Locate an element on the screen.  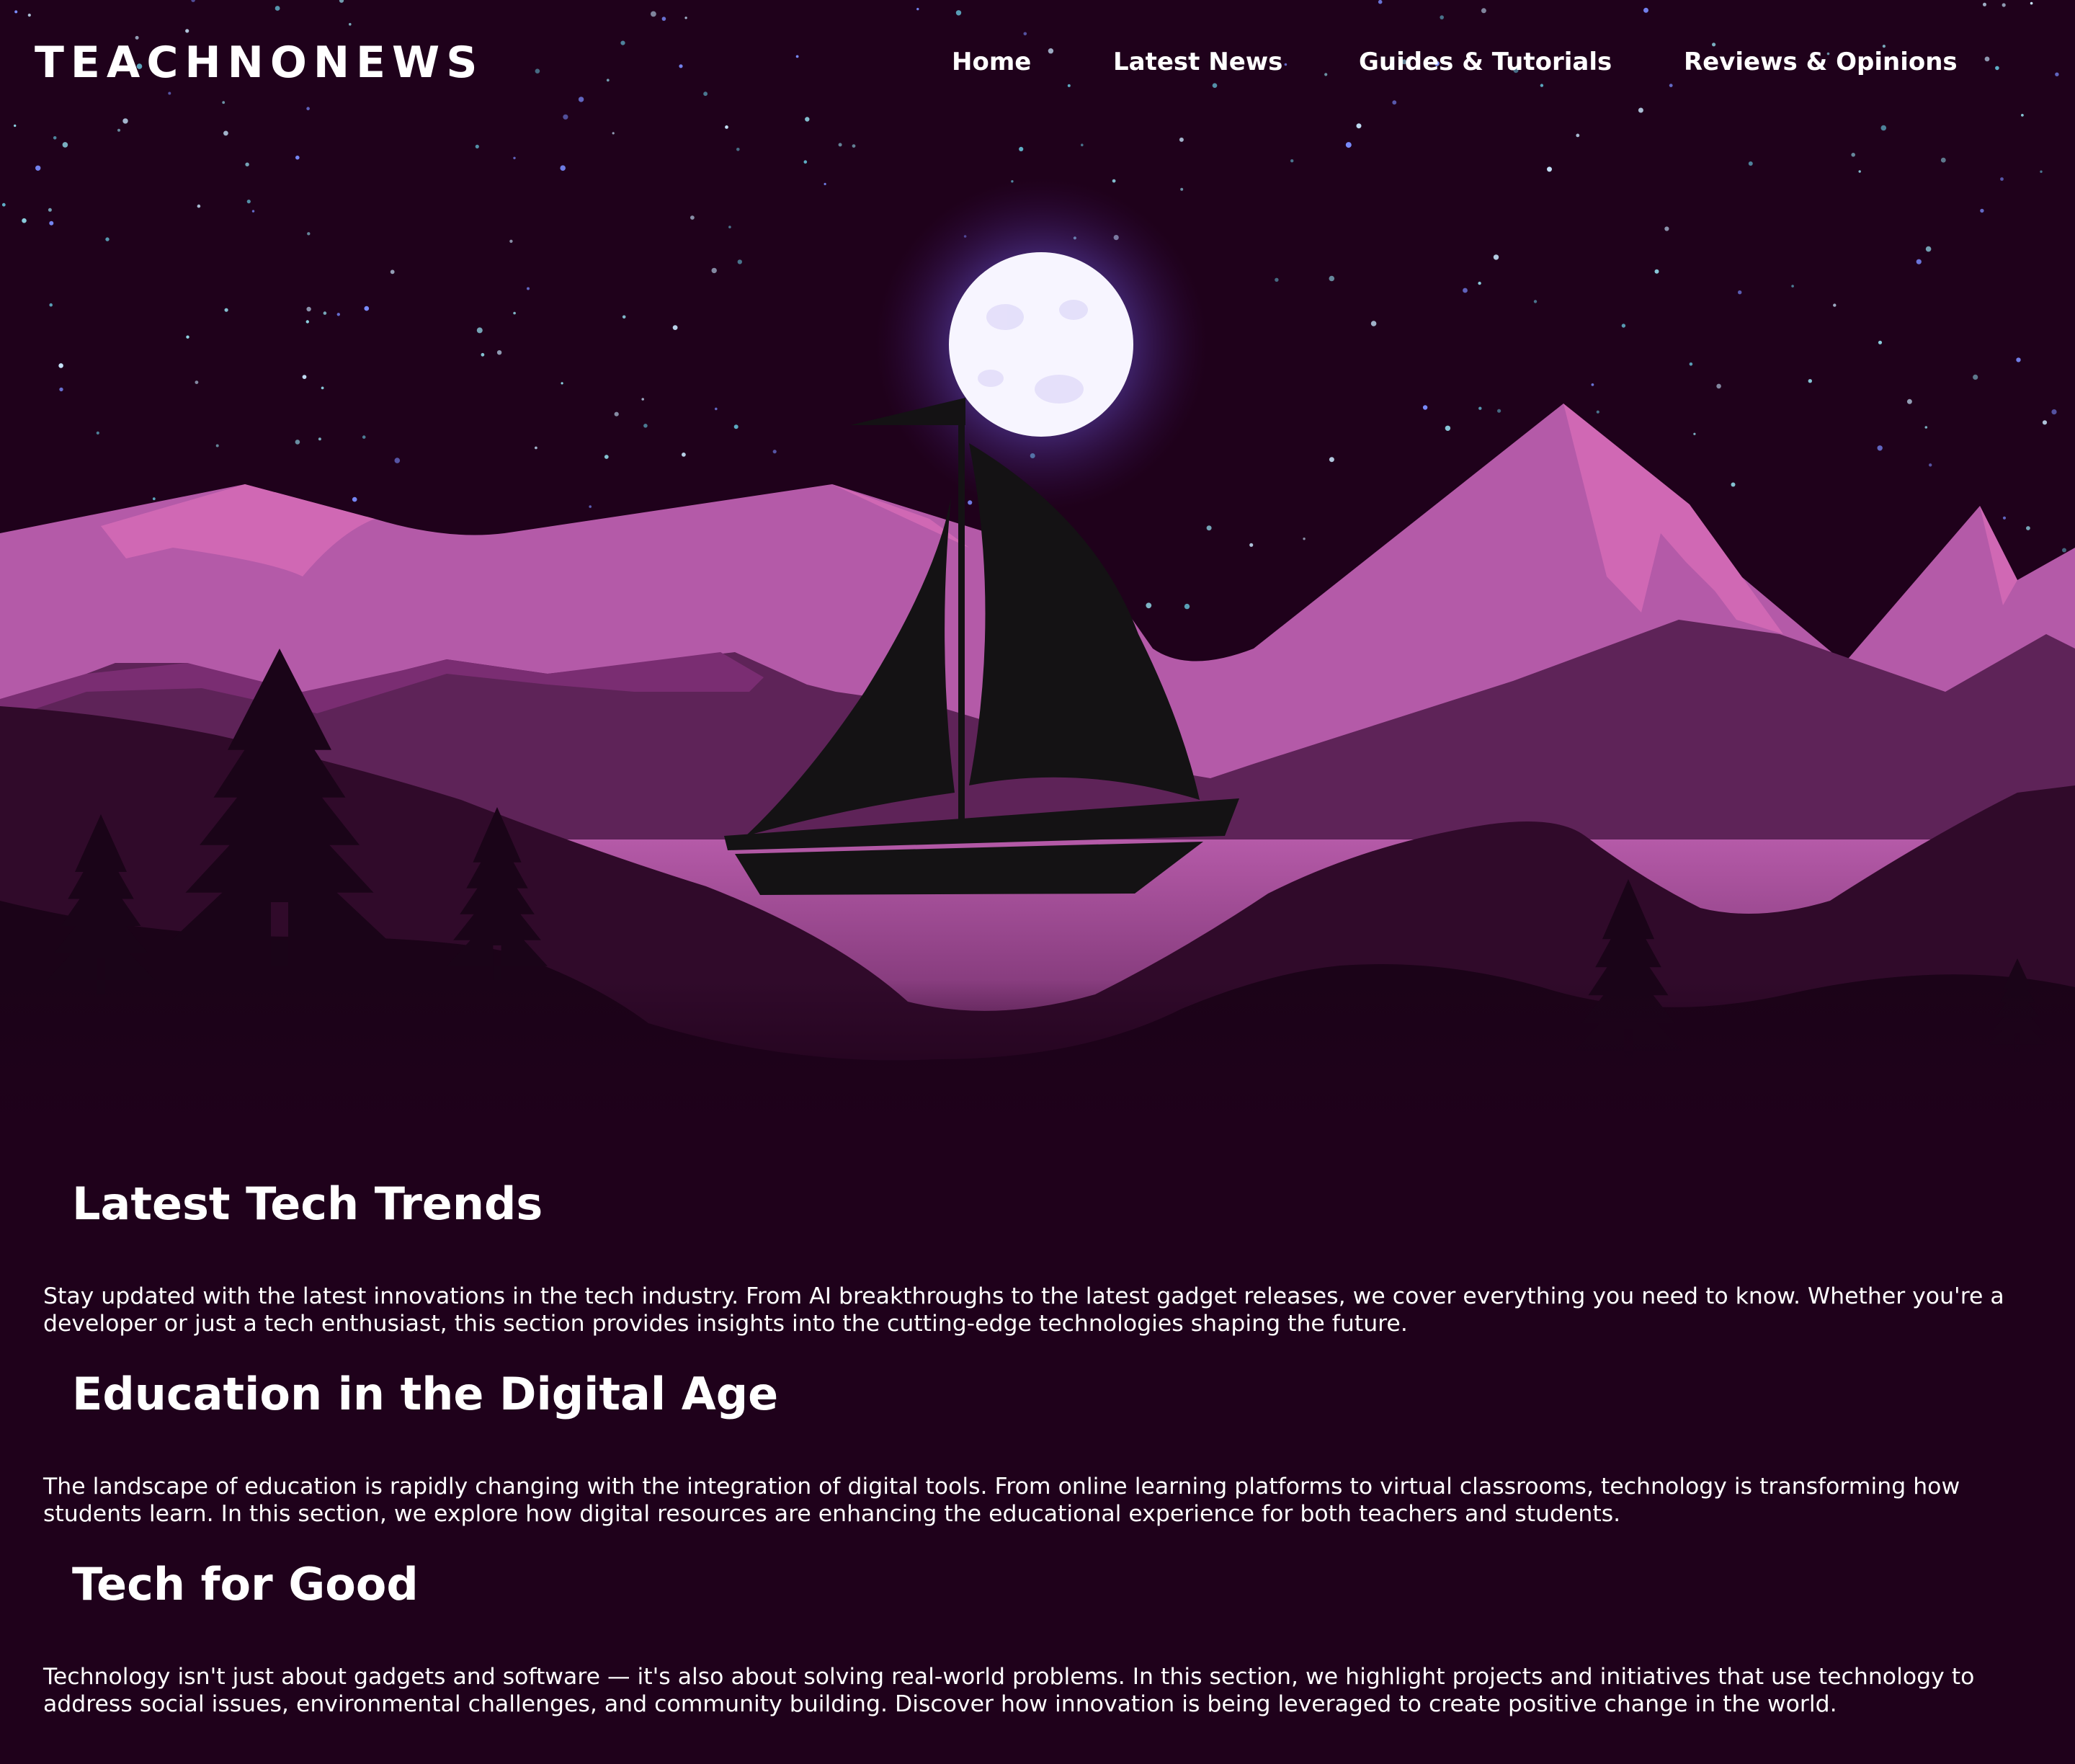
sailboat-mast is located at coordinates (961, 610).